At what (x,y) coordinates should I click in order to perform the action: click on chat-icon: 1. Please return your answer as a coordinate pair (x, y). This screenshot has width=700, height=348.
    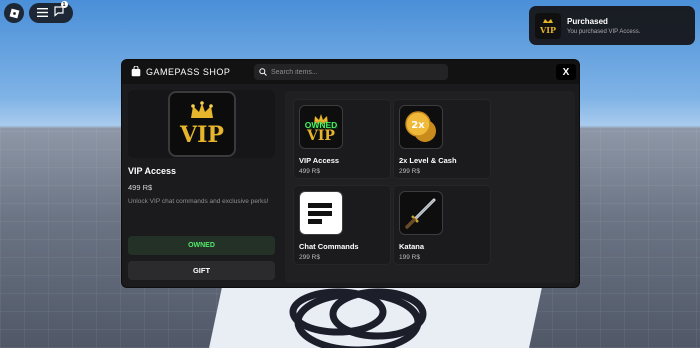
    Looking at the image, I should click on (60, 11).